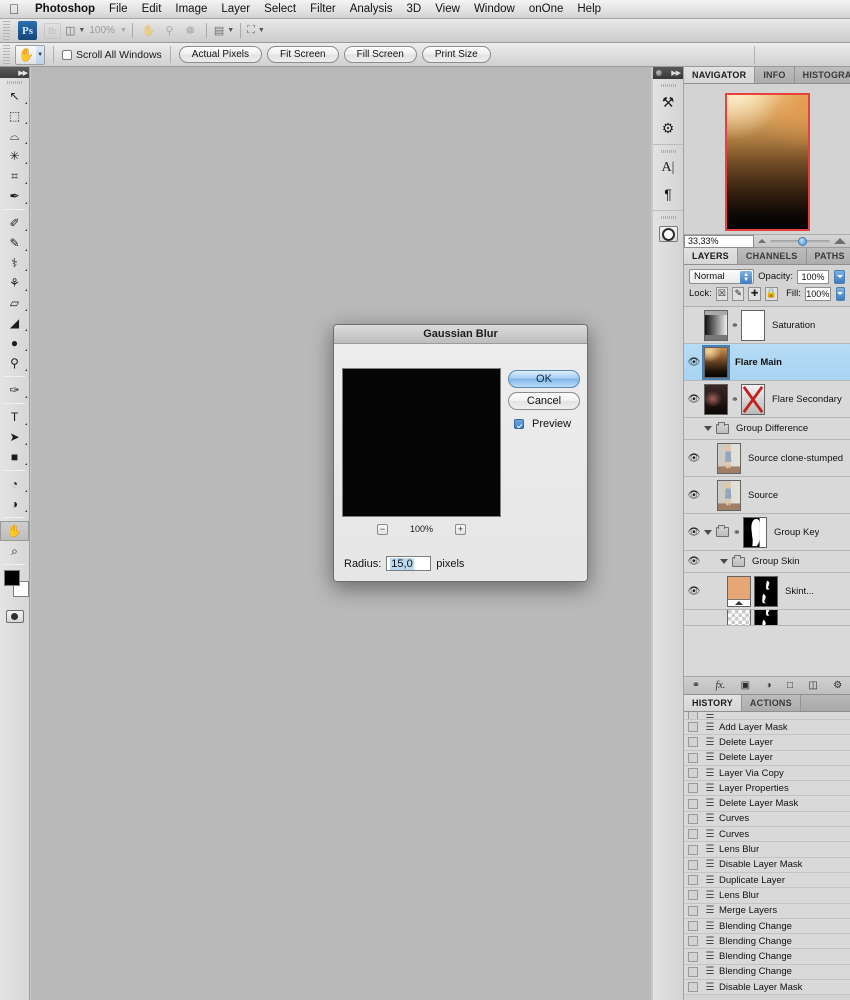 The height and width of the screenshot is (1000, 850). I want to click on layer-row: 👁 Source, so click(767, 495).